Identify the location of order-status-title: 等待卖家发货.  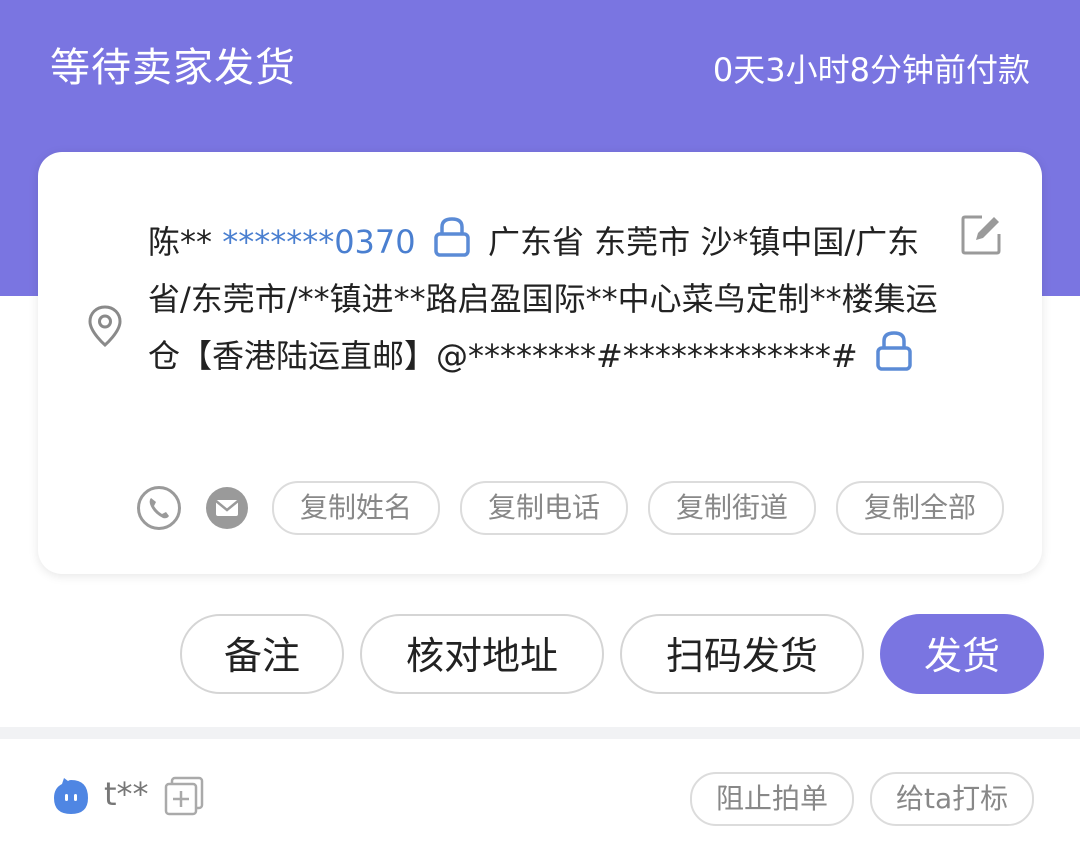
(173, 68).